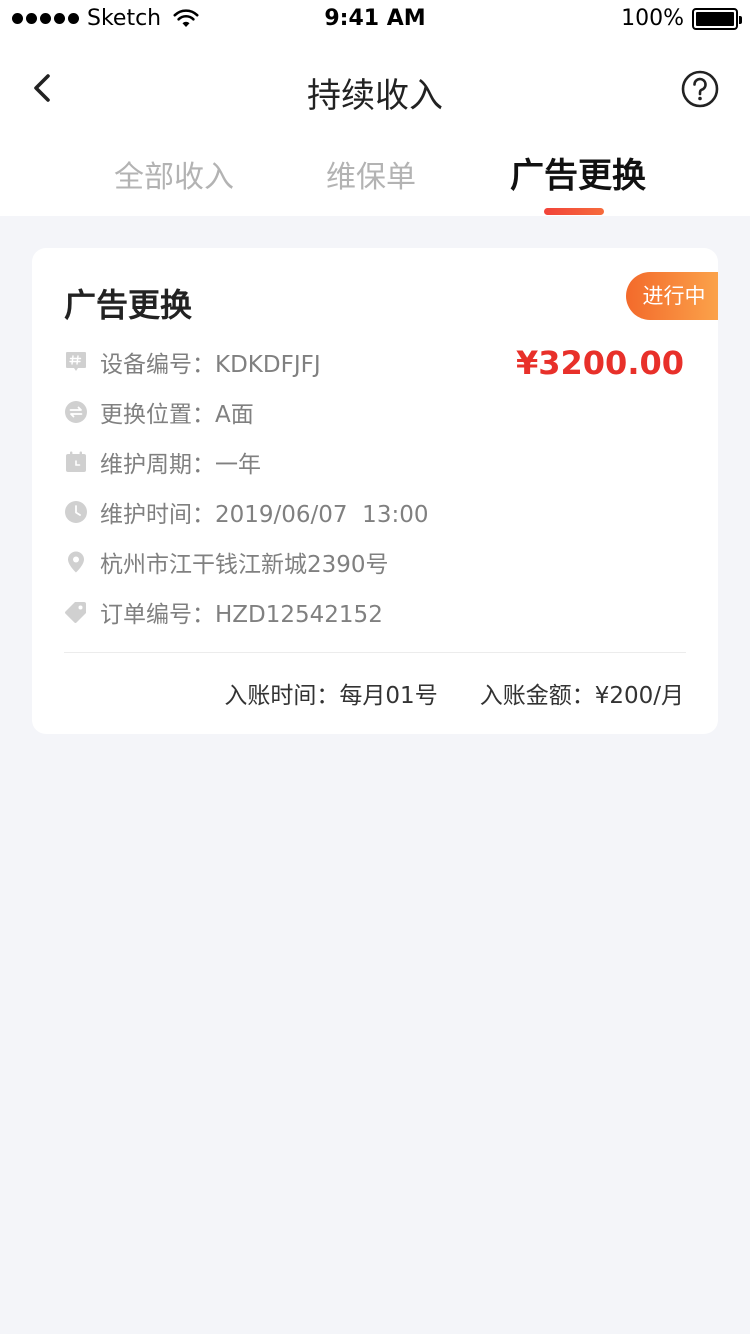  Describe the element at coordinates (700, 89) in the screenshot. I see `help-icon` at that location.